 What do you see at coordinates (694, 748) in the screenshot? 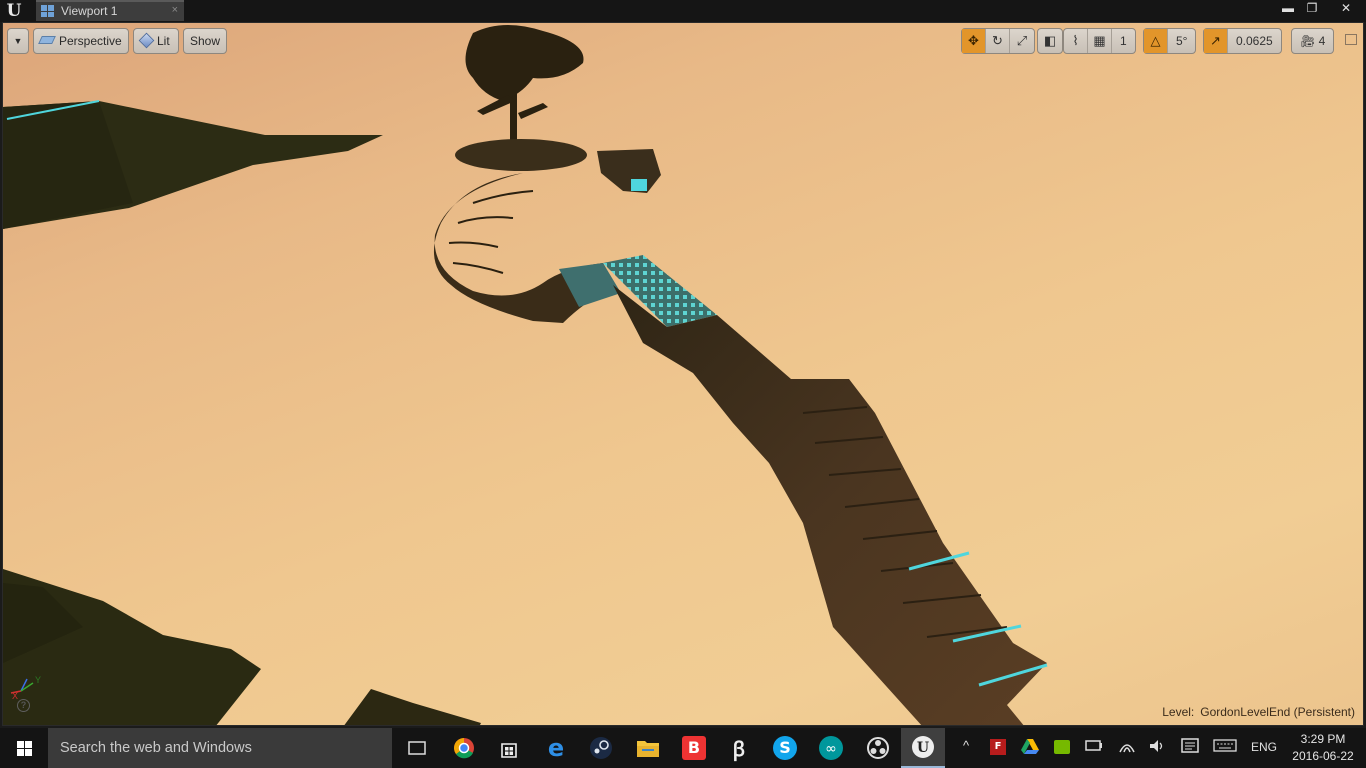
I see `bandicam-icon: B` at bounding box center [694, 748].